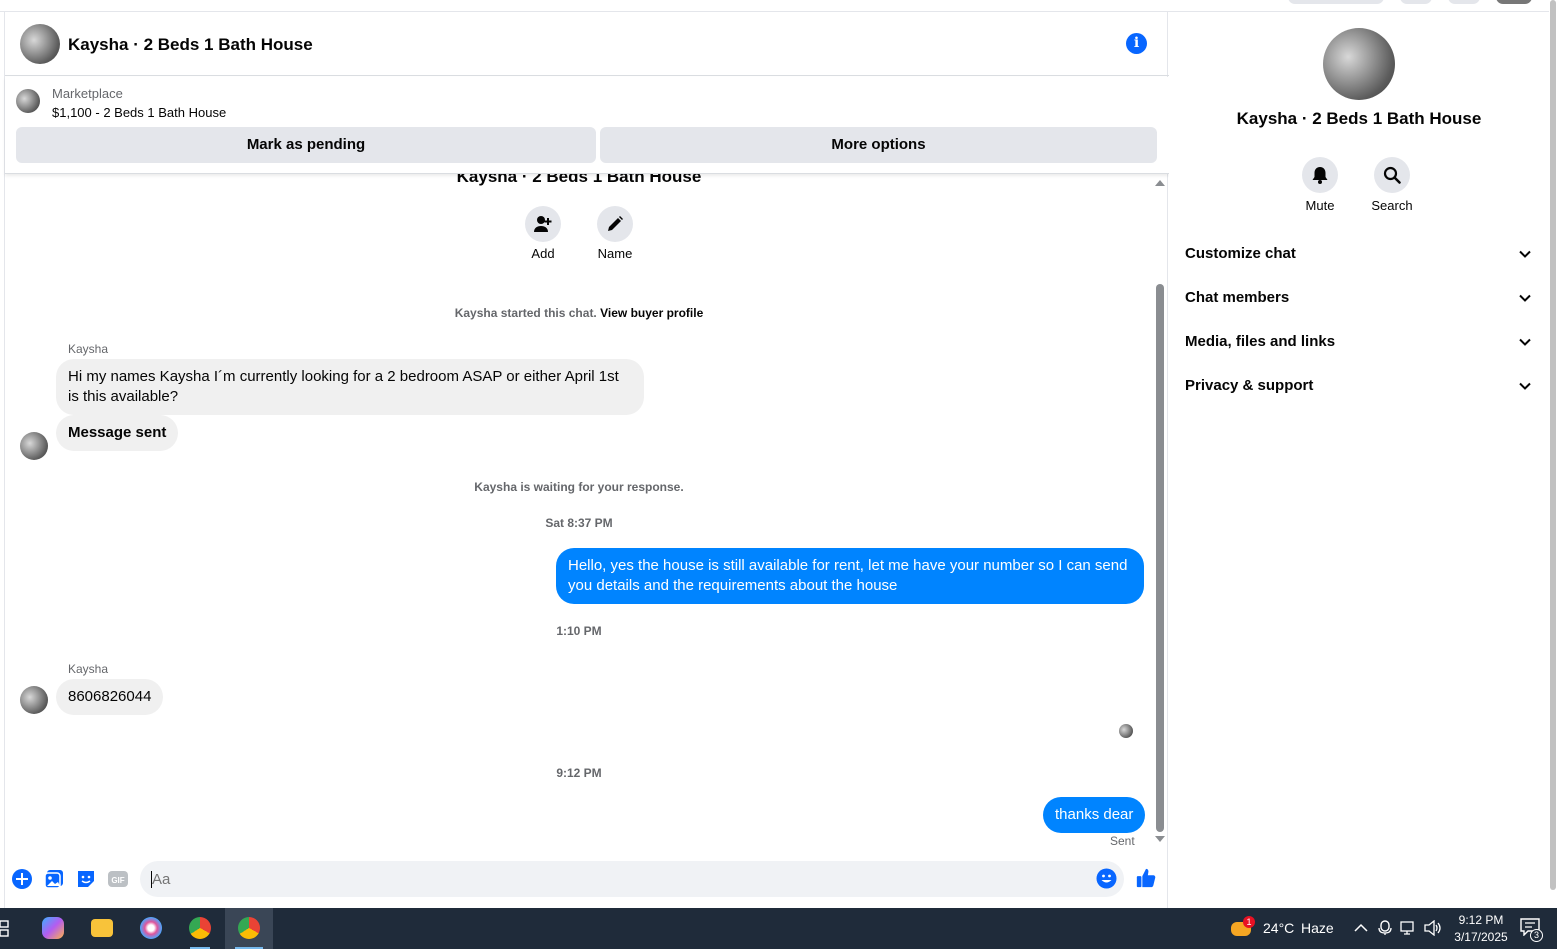 Image resolution: width=1557 pixels, height=949 pixels. What do you see at coordinates (190, 45) in the screenshot?
I see `chat-title: Kaysha · 2 Beds 1 Bath House` at bounding box center [190, 45].